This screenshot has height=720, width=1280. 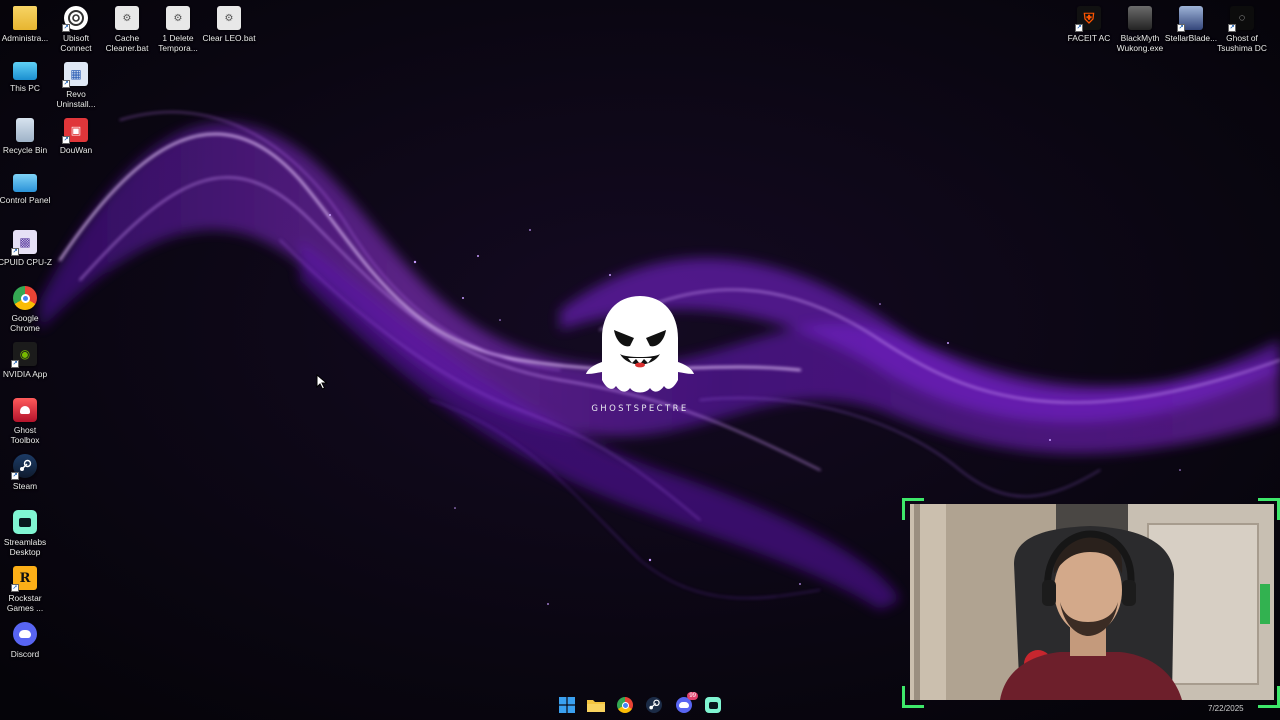 What do you see at coordinates (75, 19) in the screenshot?
I see `ubisoft-icon: ↗` at bounding box center [75, 19].